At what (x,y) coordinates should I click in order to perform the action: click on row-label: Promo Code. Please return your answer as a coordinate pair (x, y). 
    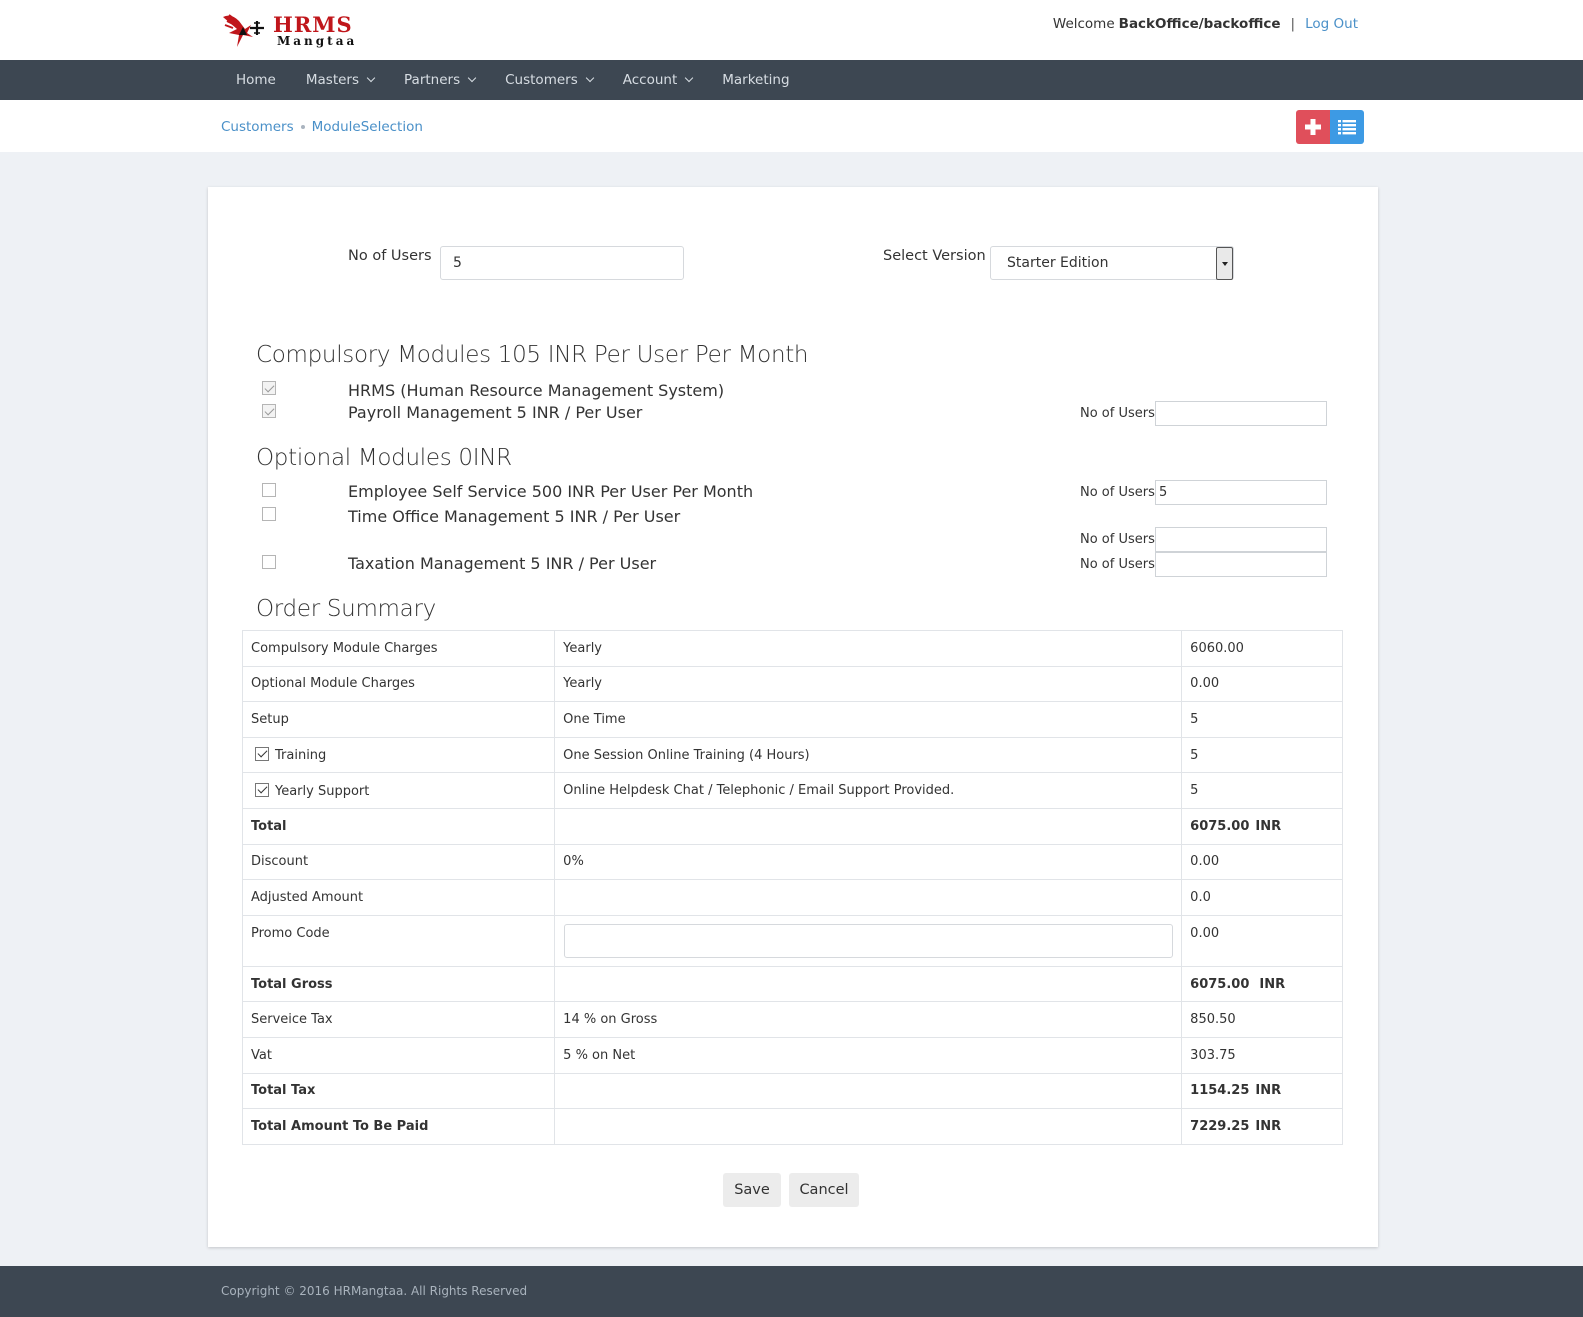
    Looking at the image, I should click on (398, 940).